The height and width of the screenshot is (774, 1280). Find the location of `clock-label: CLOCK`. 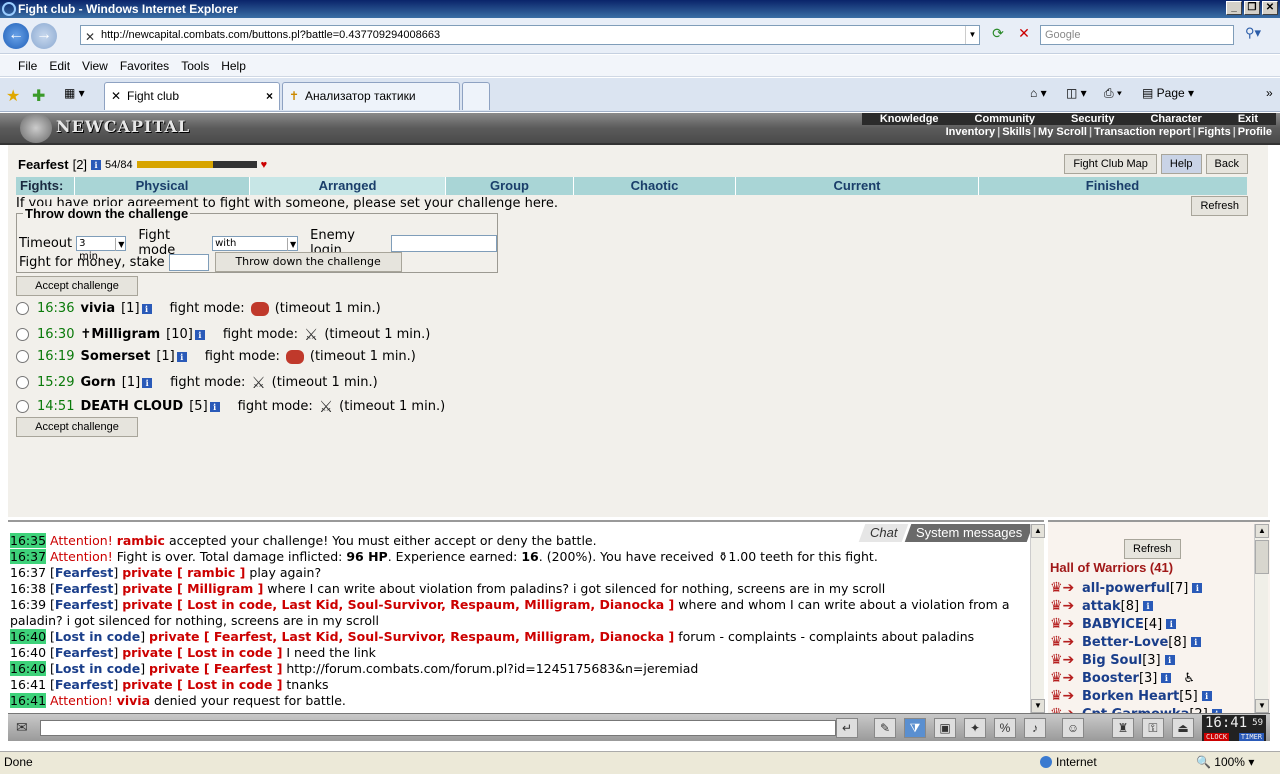

clock-label: CLOCK is located at coordinates (1217, 737).